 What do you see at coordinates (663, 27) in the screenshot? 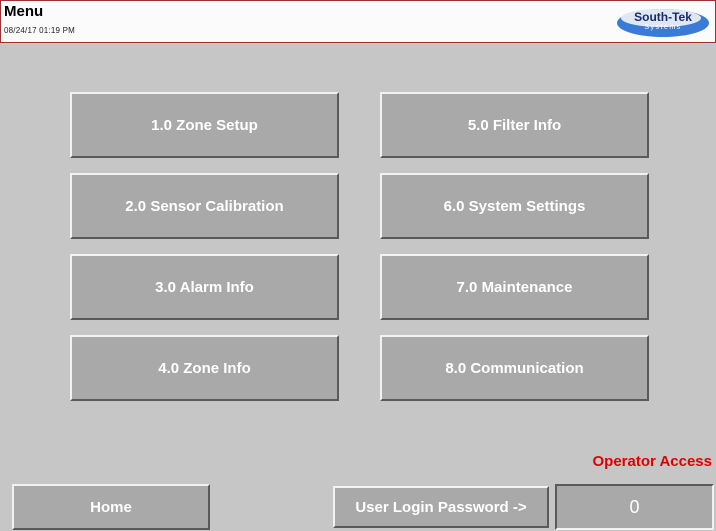
I see `logo-subtext: Systems` at bounding box center [663, 27].